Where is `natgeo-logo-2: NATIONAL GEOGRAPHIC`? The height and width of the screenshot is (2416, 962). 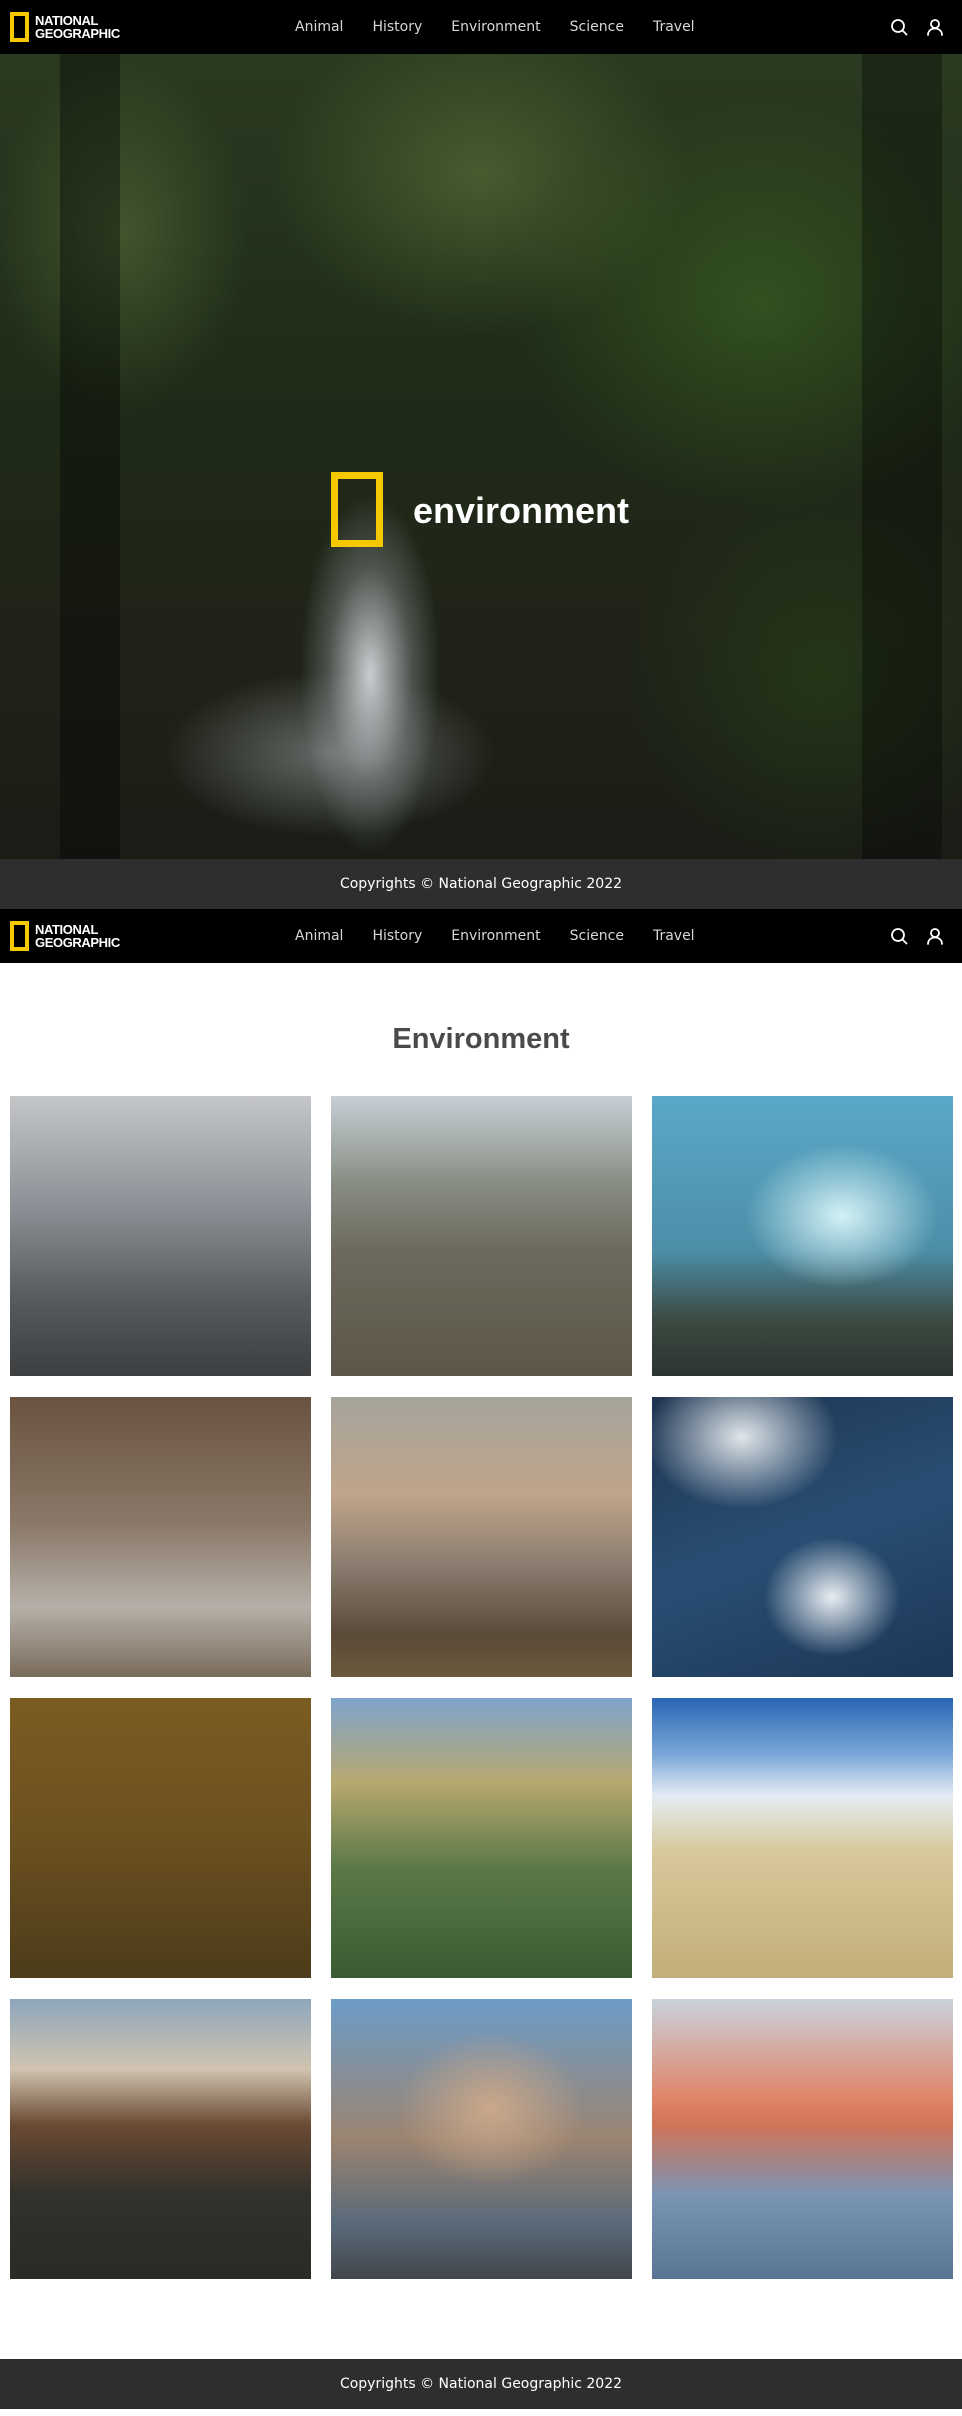 natgeo-logo-2: NATIONAL GEOGRAPHIC is located at coordinates (65, 936).